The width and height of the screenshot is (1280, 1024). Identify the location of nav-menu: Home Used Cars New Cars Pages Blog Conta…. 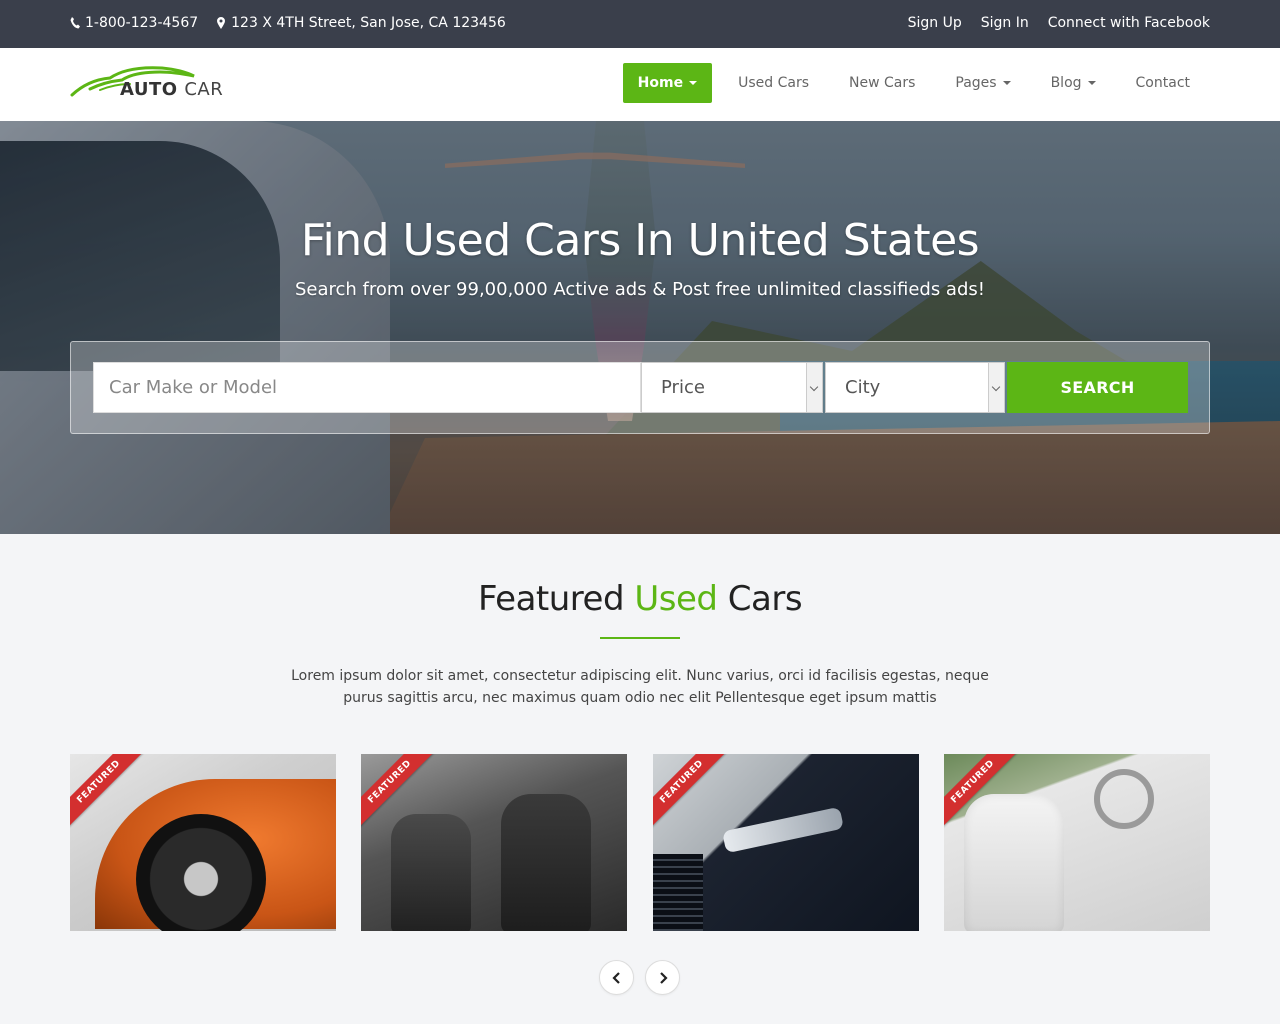
(916, 83).